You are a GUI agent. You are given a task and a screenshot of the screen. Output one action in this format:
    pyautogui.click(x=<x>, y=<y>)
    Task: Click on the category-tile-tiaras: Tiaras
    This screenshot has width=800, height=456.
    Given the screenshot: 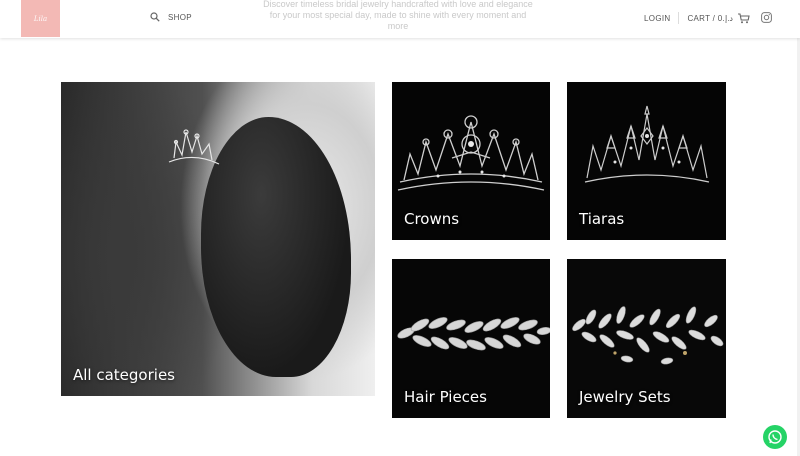 What is the action you would take?
    pyautogui.click(x=646, y=161)
    